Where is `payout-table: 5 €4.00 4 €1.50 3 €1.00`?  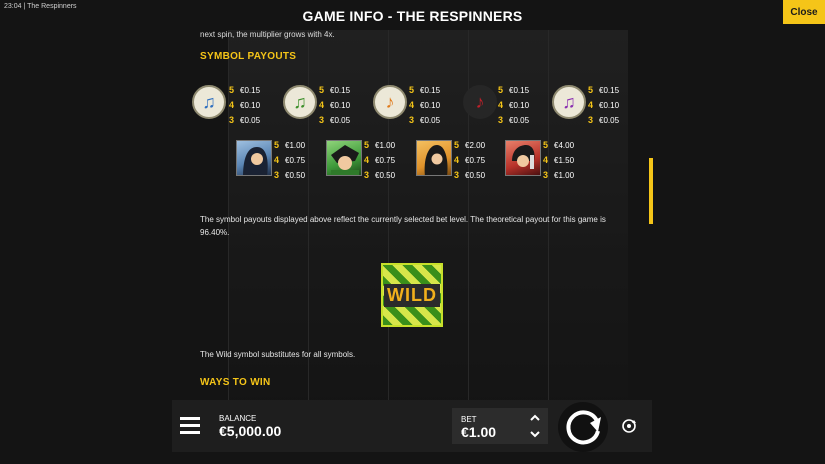 payout-table: 5 €4.00 4 €1.50 3 €1.00 is located at coordinates (559, 160).